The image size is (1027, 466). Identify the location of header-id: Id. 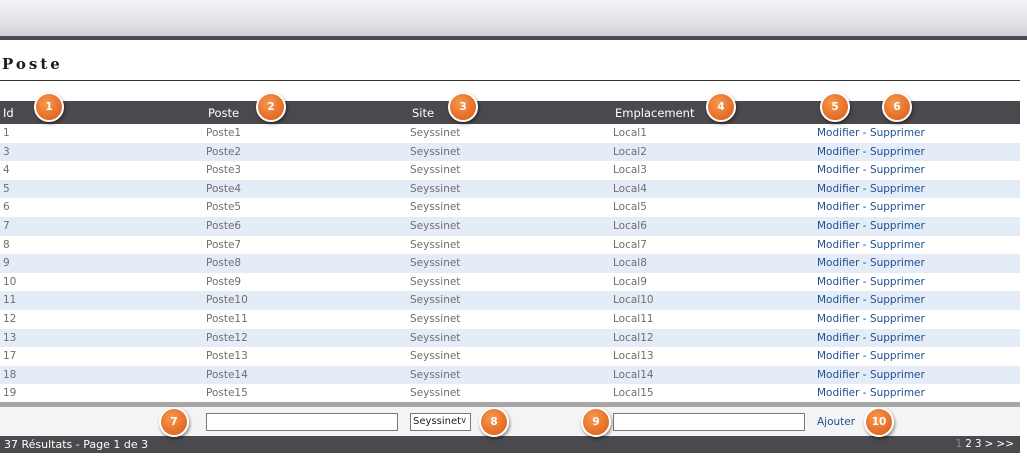
(8, 113).